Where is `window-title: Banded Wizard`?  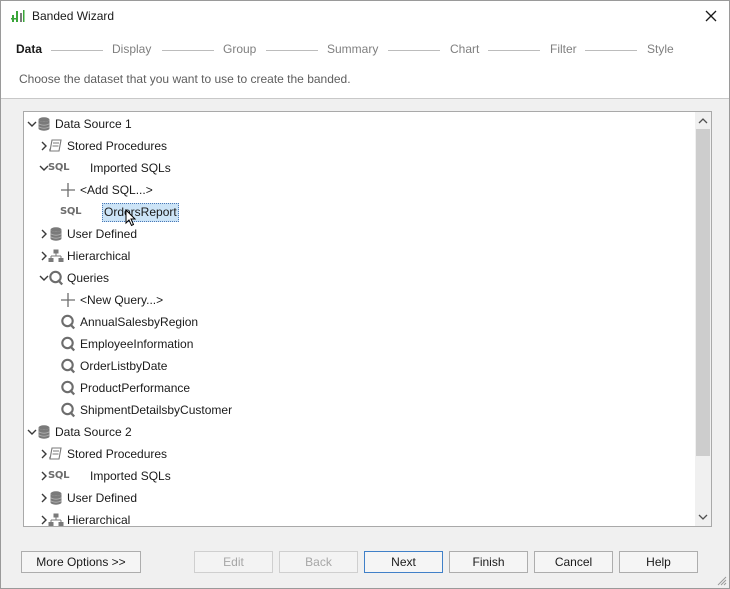 window-title: Banded Wizard is located at coordinates (73, 16).